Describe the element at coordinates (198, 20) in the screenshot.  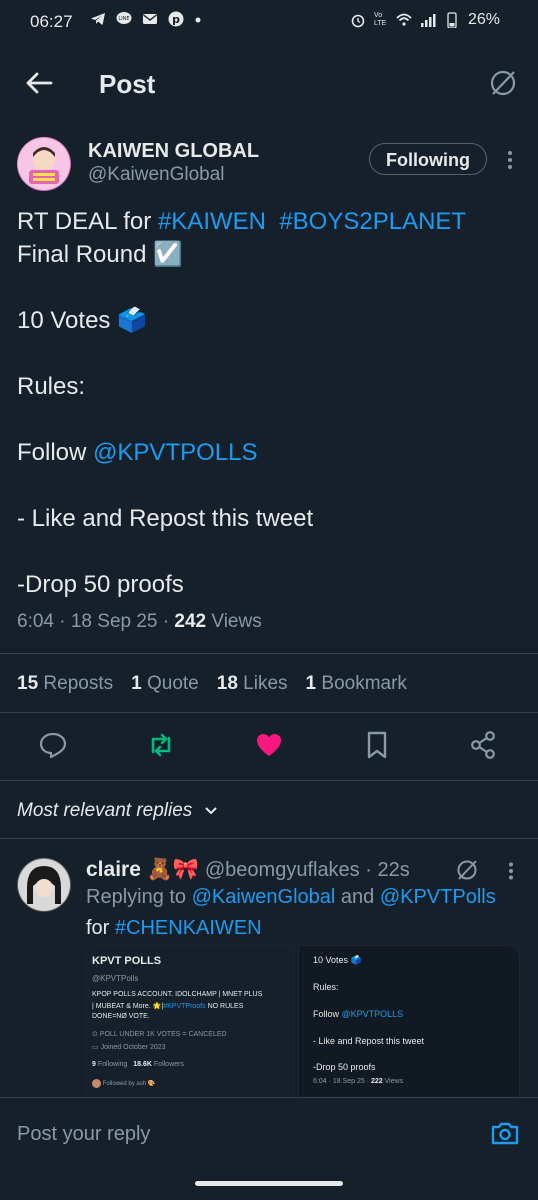
I see `dot-icon` at that location.